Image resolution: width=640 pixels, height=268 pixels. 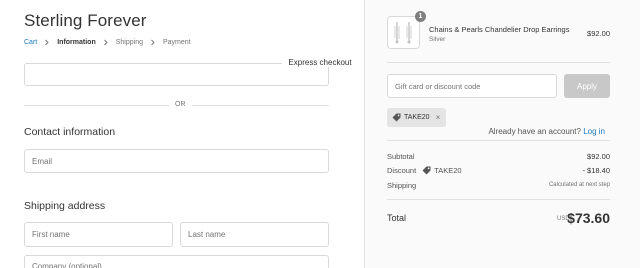 I want to click on shipping-label: Shipping, so click(x=402, y=185).